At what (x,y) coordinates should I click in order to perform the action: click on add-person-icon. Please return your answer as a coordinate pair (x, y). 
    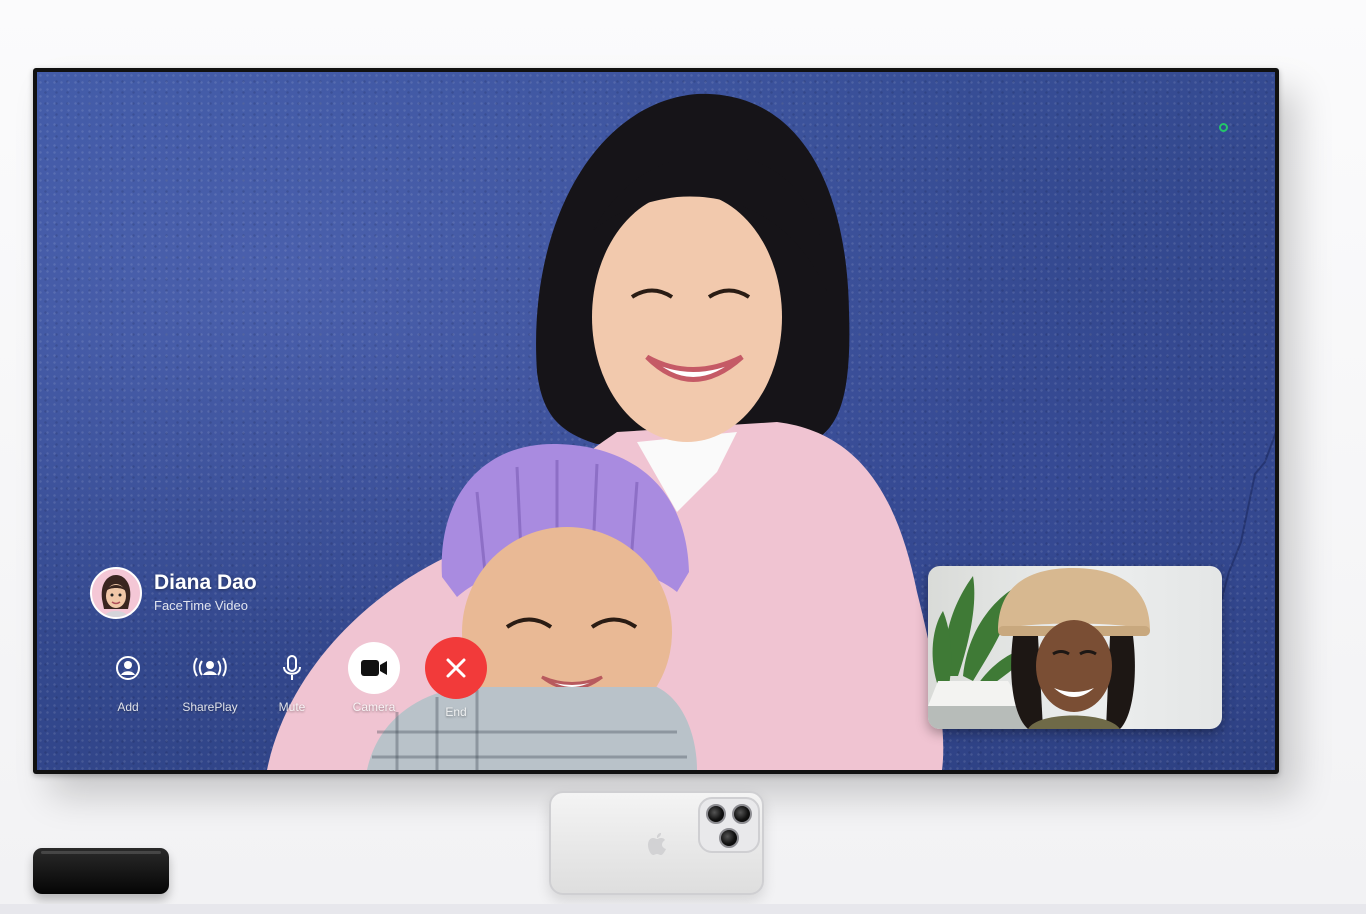
    Looking at the image, I should click on (128, 668).